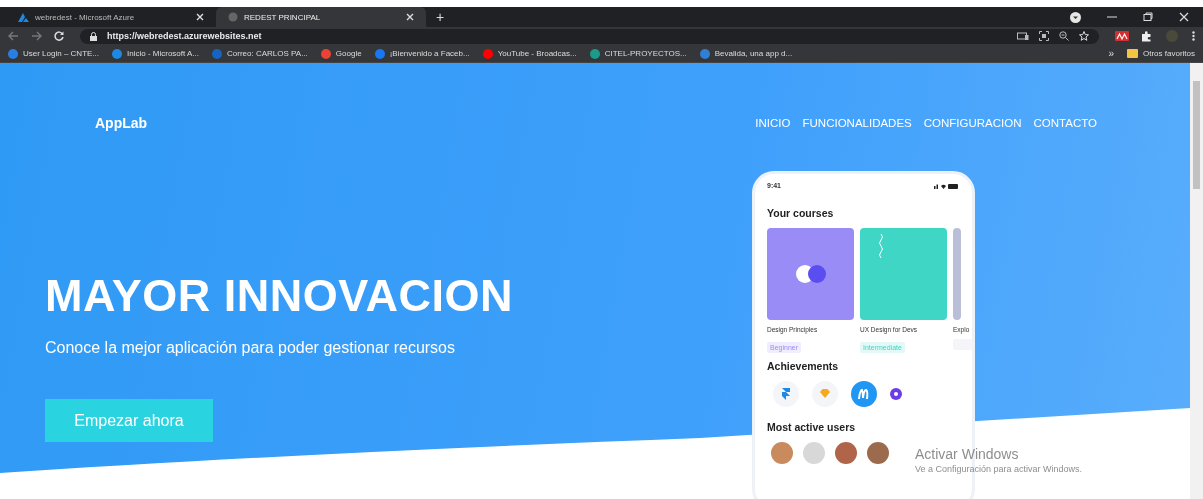 The width and height of the screenshot is (1203, 499). What do you see at coordinates (250, 348) in the screenshot?
I see `subtitle: Conoce la mejor aplicación para poder gestionar recursos` at bounding box center [250, 348].